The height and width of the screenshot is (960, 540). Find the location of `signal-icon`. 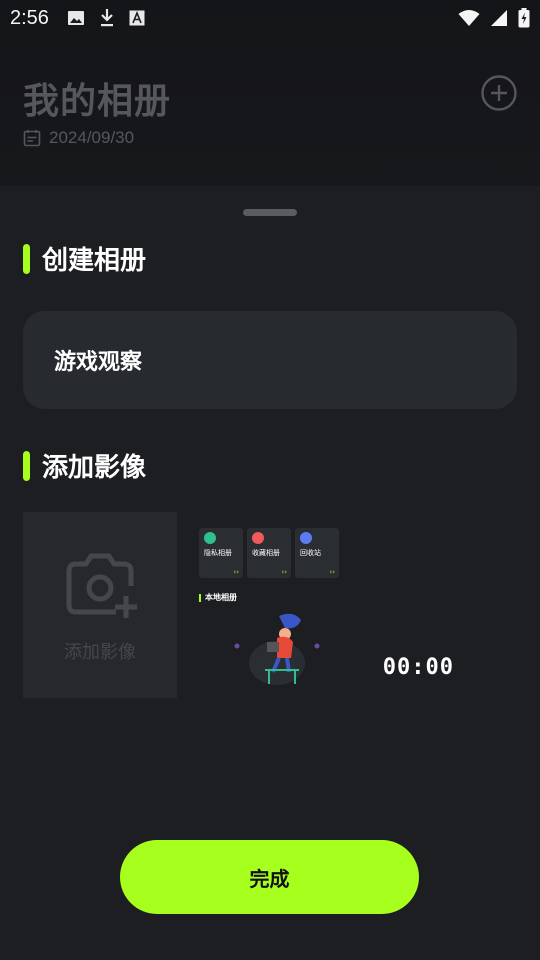

signal-icon is located at coordinates (499, 18).